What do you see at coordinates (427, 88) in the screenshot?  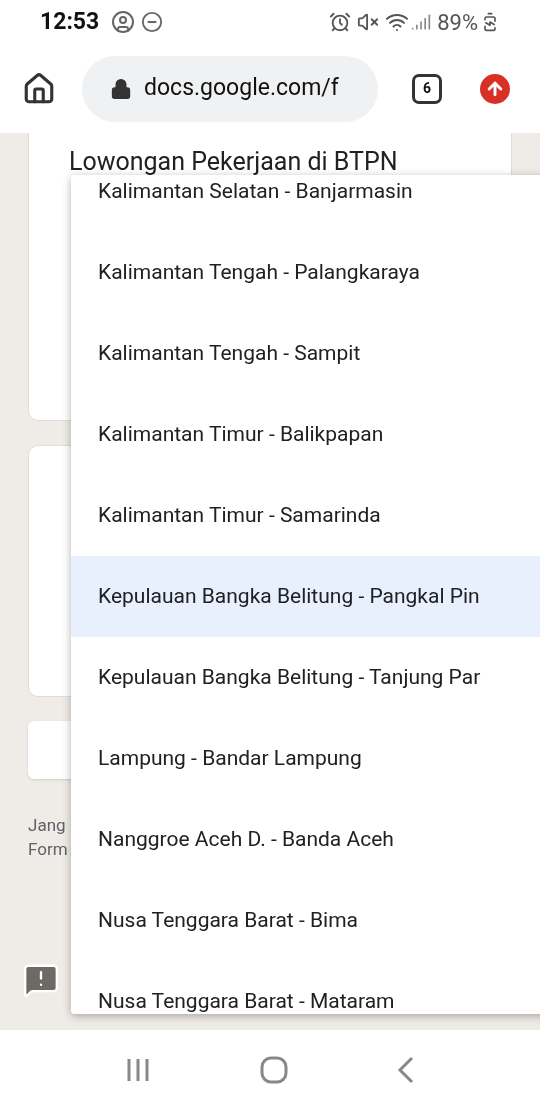 I see `tab-count-button: 6` at bounding box center [427, 88].